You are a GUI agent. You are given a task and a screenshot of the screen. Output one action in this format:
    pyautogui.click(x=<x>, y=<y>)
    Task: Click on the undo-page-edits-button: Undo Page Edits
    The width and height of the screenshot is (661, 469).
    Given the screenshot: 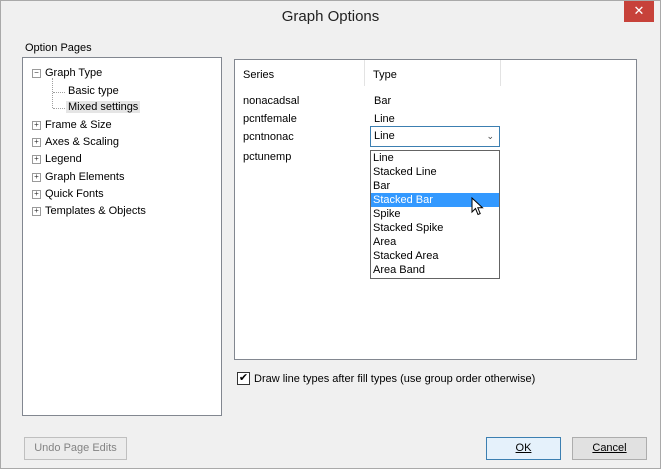 What is the action you would take?
    pyautogui.click(x=75, y=448)
    